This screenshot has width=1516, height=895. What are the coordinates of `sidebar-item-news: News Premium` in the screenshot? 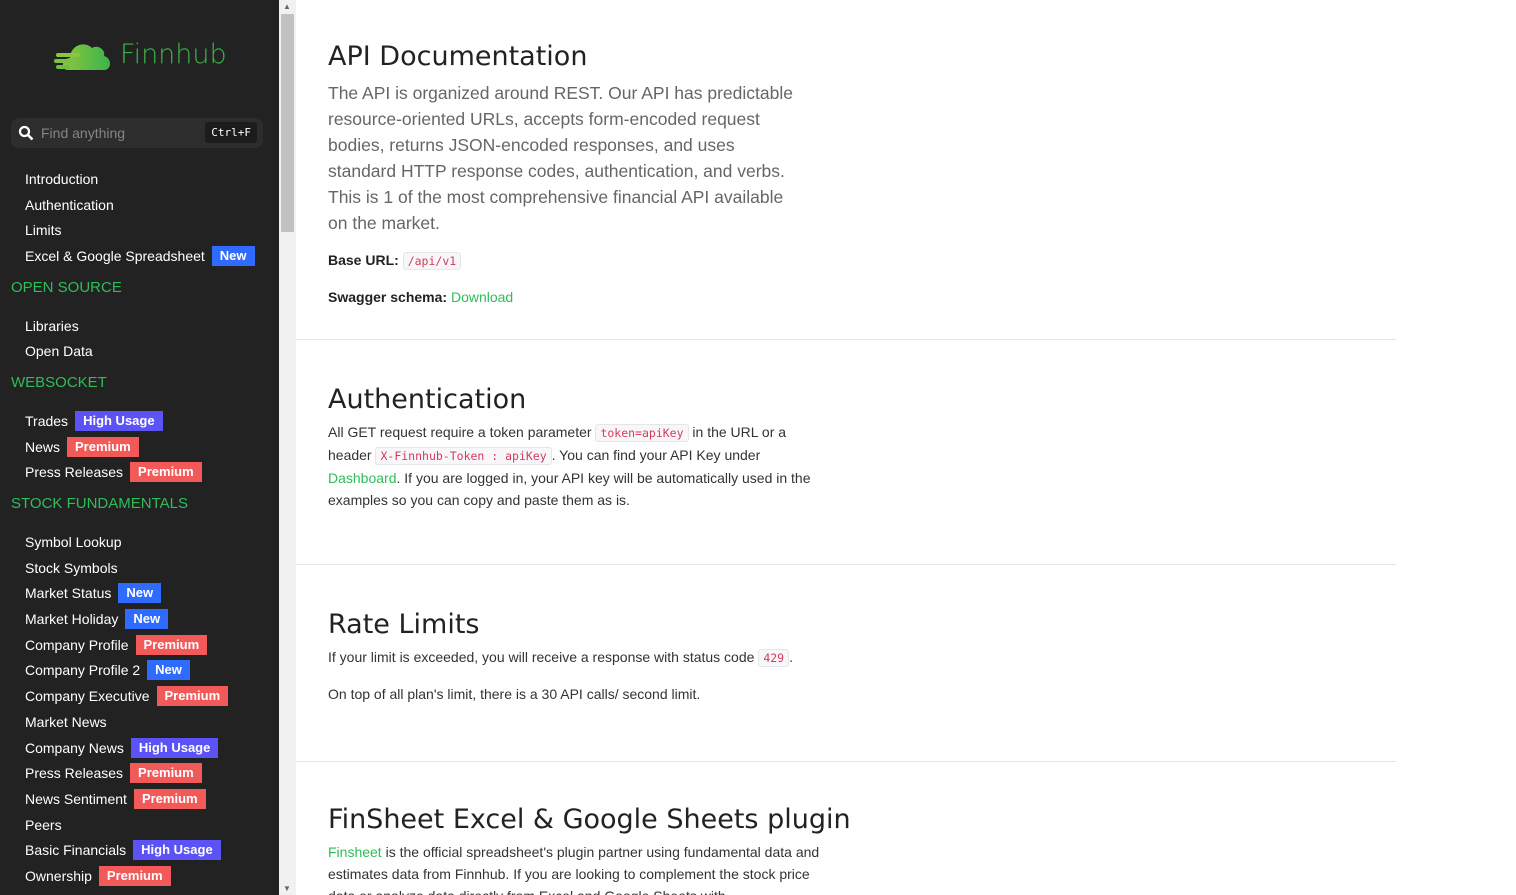 It's located at (139, 447).